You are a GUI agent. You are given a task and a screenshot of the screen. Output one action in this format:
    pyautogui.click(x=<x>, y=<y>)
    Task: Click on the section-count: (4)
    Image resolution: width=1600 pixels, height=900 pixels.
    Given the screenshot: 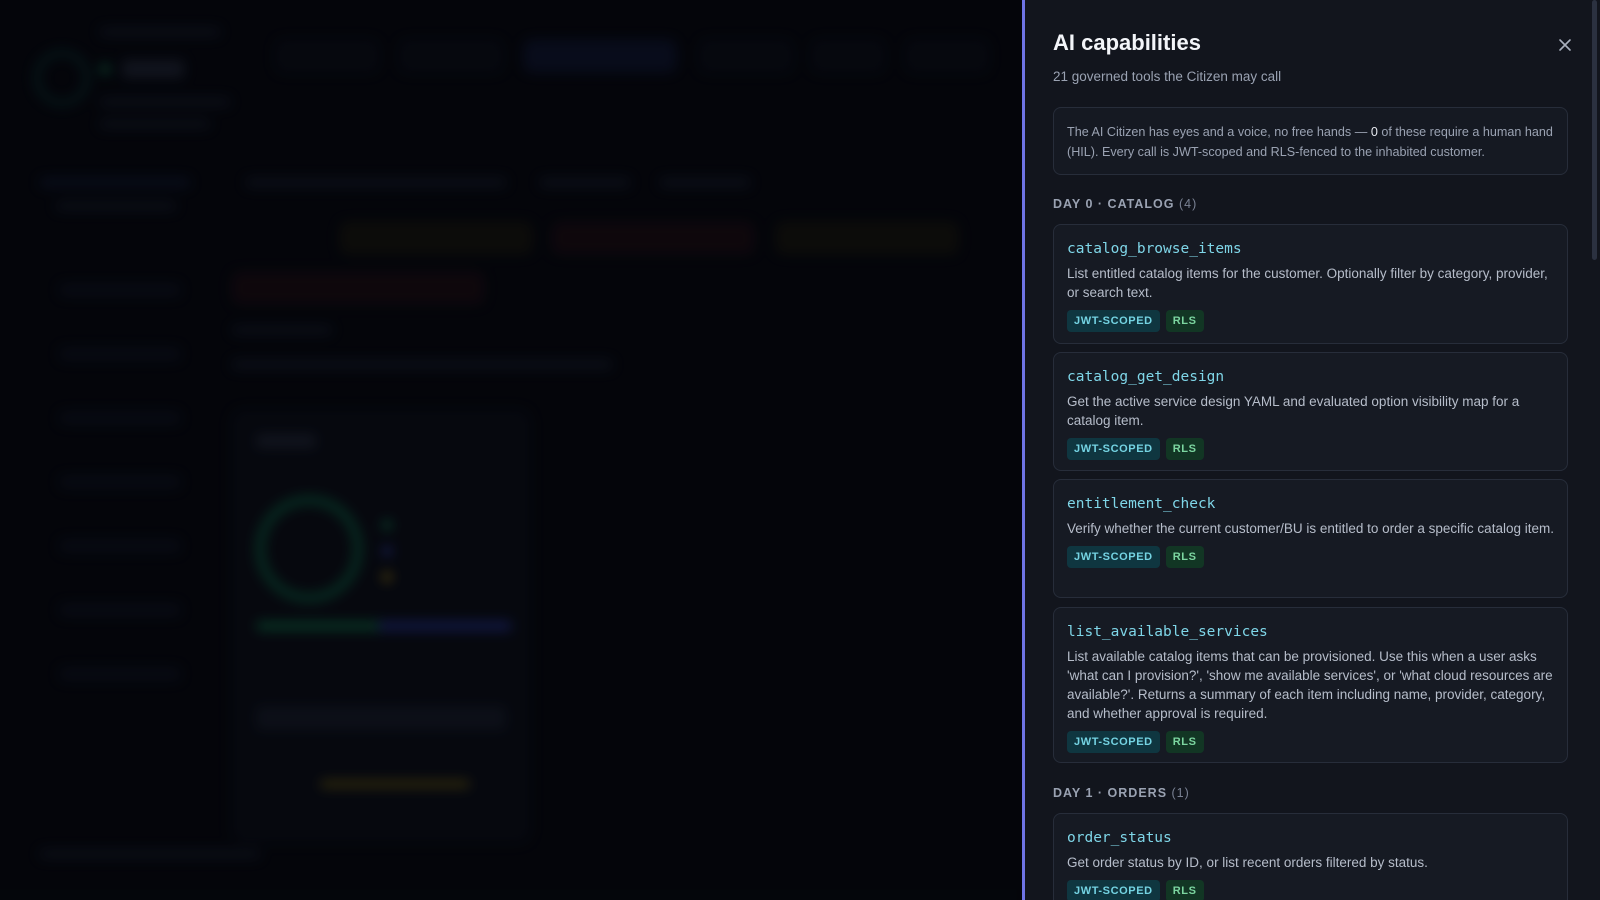 What is the action you would take?
    pyautogui.click(x=1188, y=204)
    